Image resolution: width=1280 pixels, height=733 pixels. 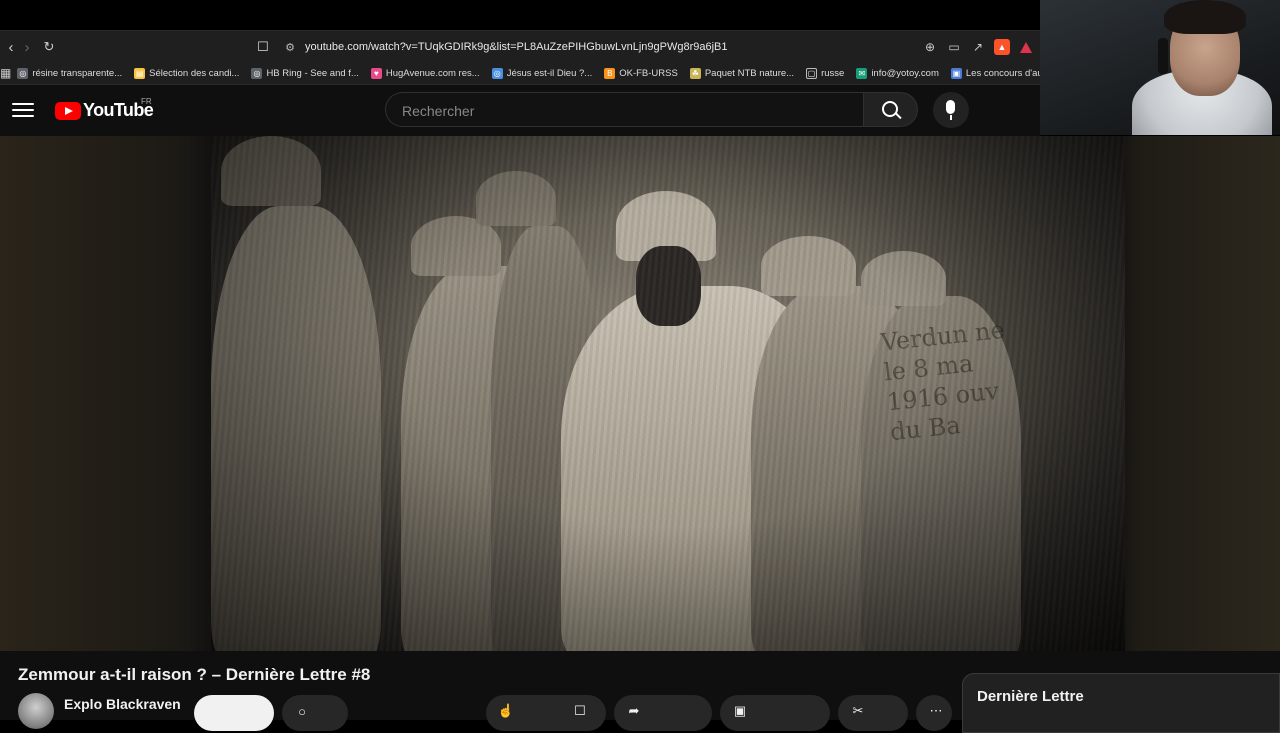 What do you see at coordinates (950, 107) in the screenshot?
I see `microphone-icon` at bounding box center [950, 107].